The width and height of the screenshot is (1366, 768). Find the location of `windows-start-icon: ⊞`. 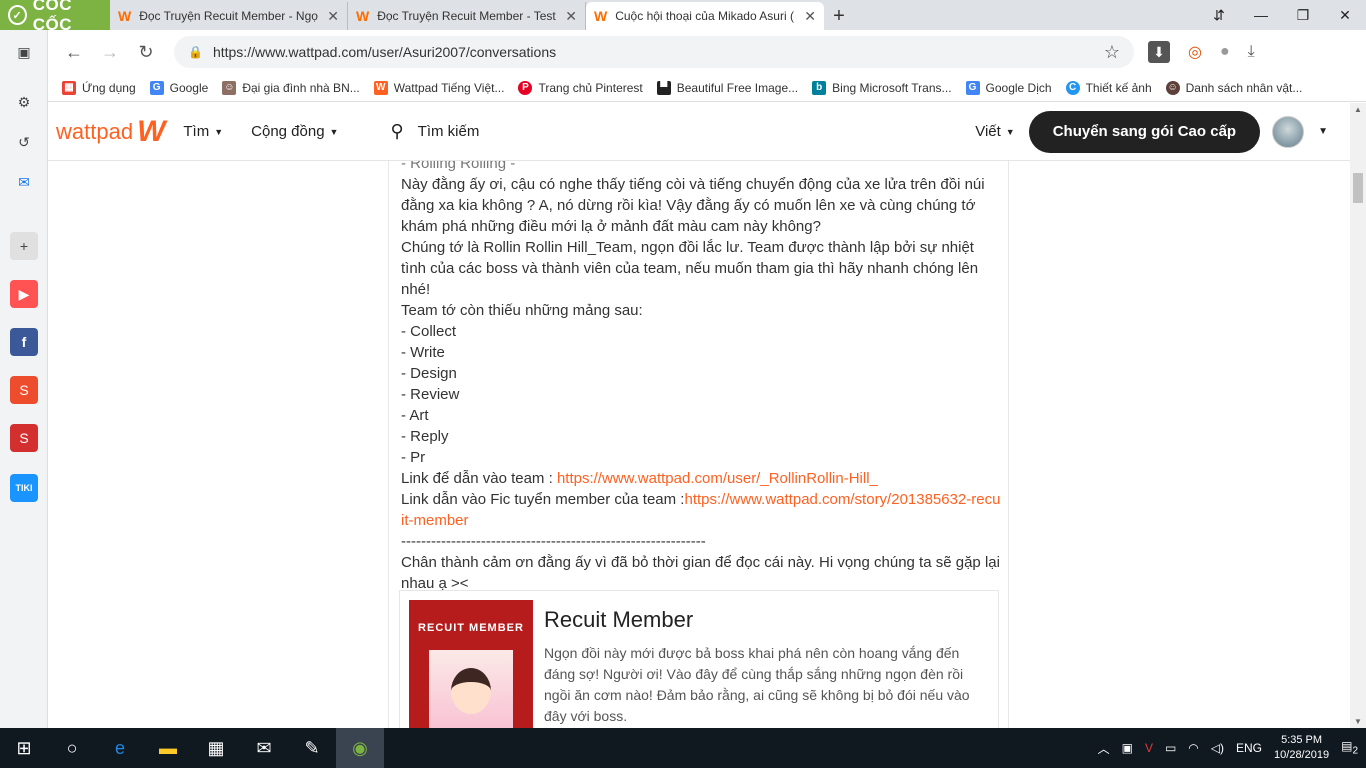

windows-start-icon: ⊞ is located at coordinates (24, 748).